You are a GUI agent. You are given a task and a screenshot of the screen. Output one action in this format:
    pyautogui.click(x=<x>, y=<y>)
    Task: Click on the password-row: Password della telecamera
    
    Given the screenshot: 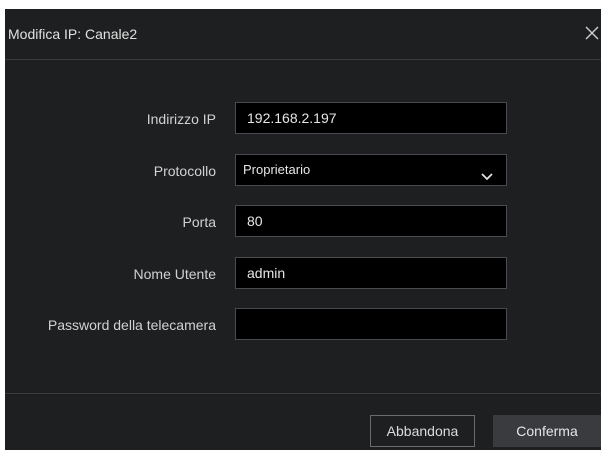 What is the action you would take?
    pyautogui.click(x=303, y=325)
    